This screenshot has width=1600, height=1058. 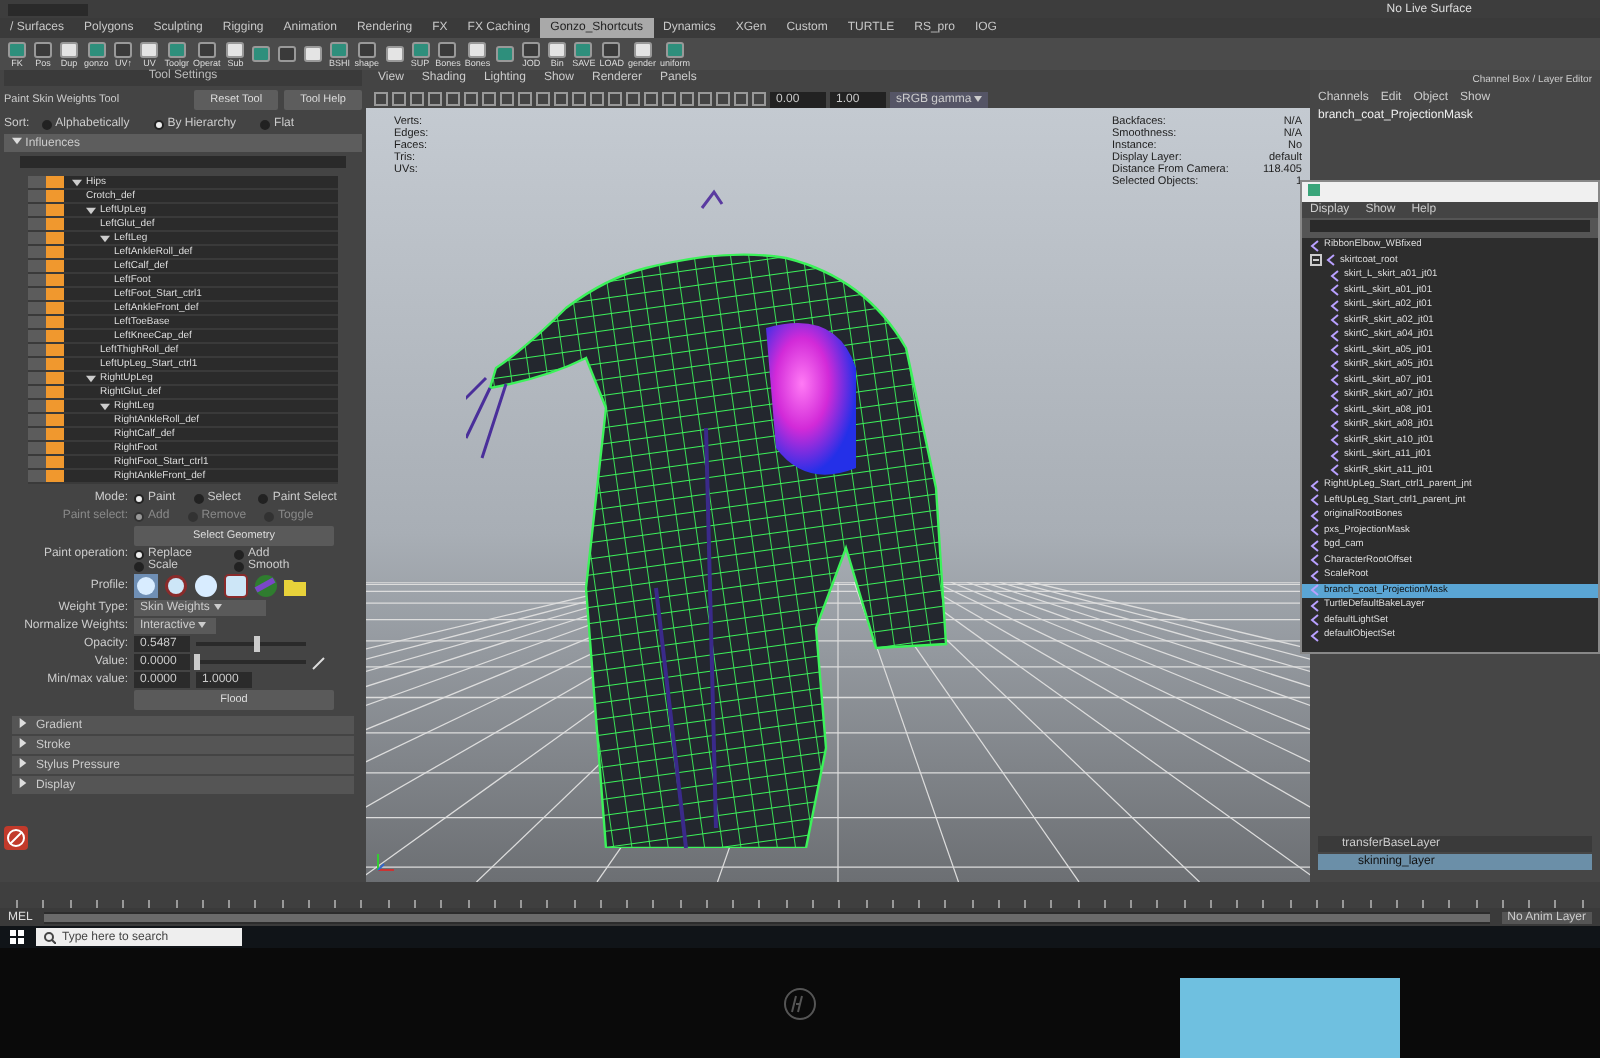 I want to click on collapse-icon, so click(x=1316, y=260).